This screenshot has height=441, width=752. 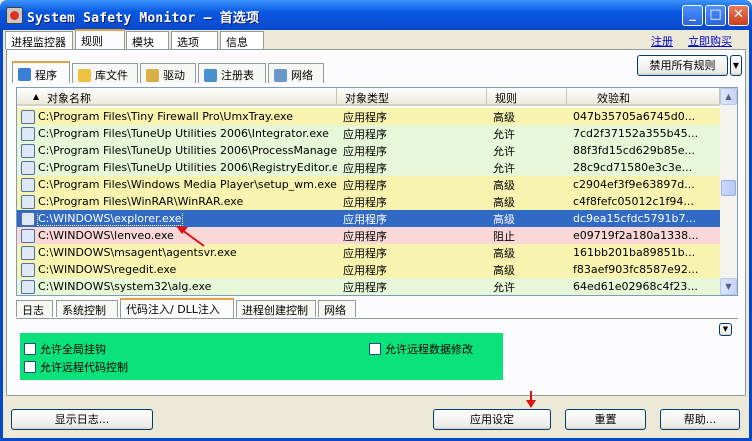 What do you see at coordinates (106, 235) in the screenshot?
I see `cell-object-name: C:\WINDOWS\lenveo.exe` at bounding box center [106, 235].